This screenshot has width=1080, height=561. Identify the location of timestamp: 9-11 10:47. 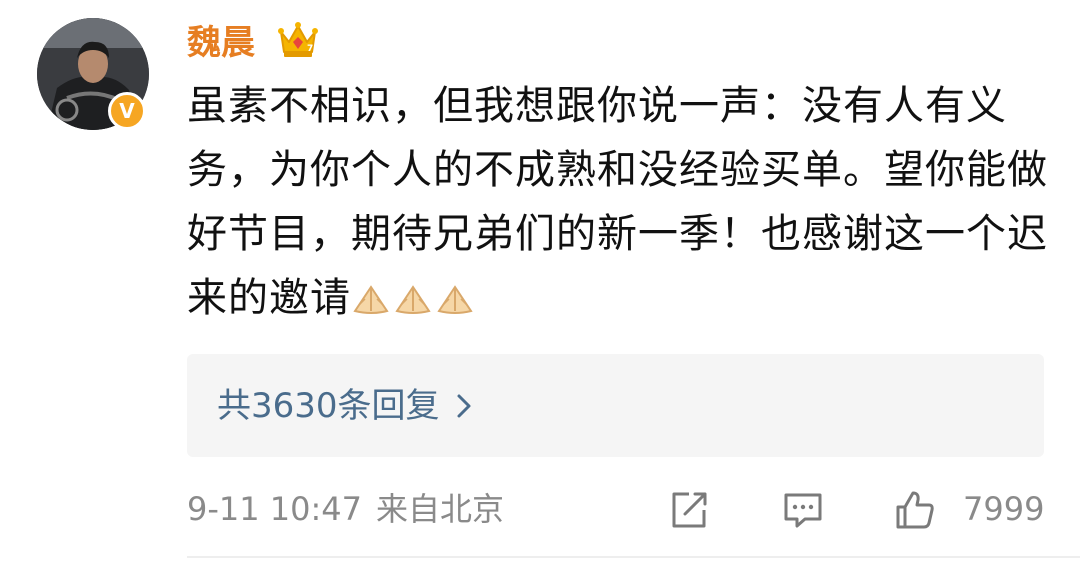
(275, 509).